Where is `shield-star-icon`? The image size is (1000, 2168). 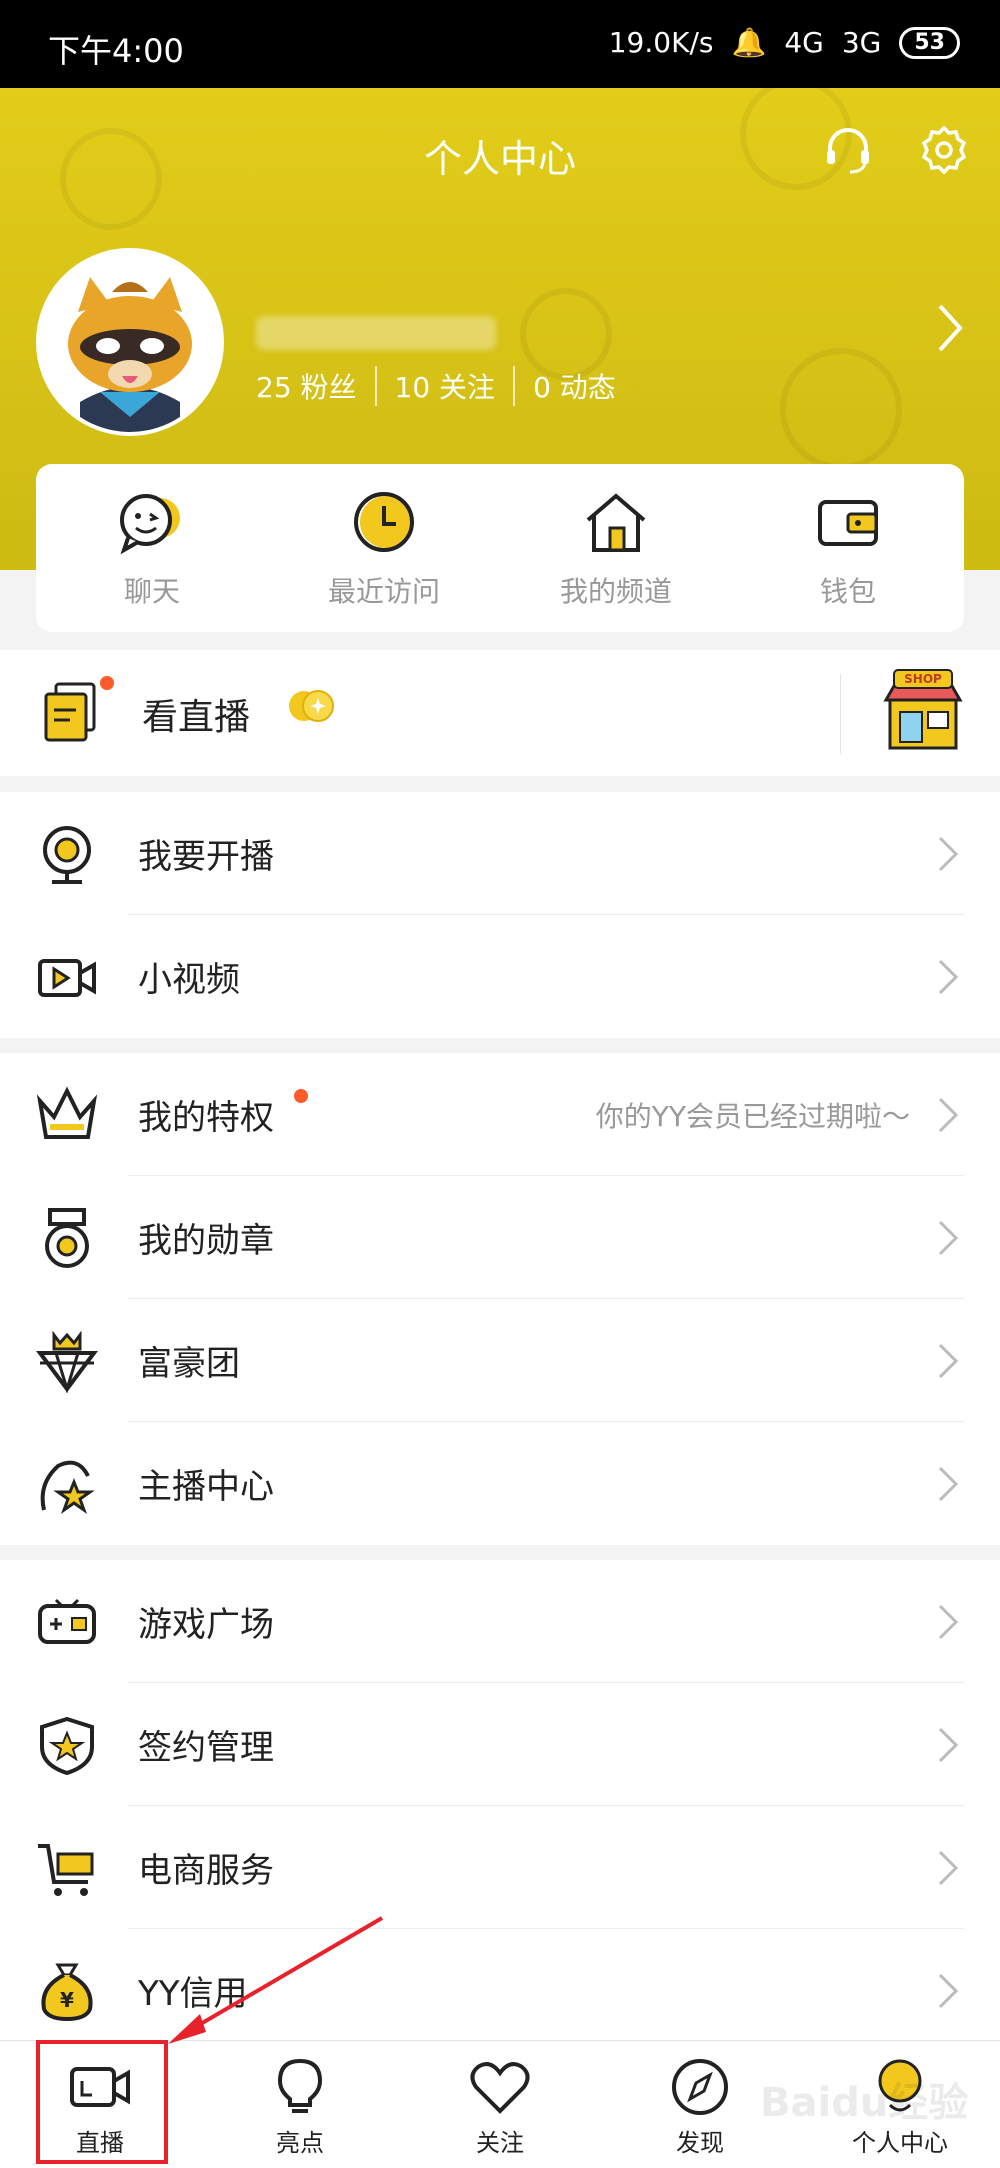 shield-star-icon is located at coordinates (67, 1746).